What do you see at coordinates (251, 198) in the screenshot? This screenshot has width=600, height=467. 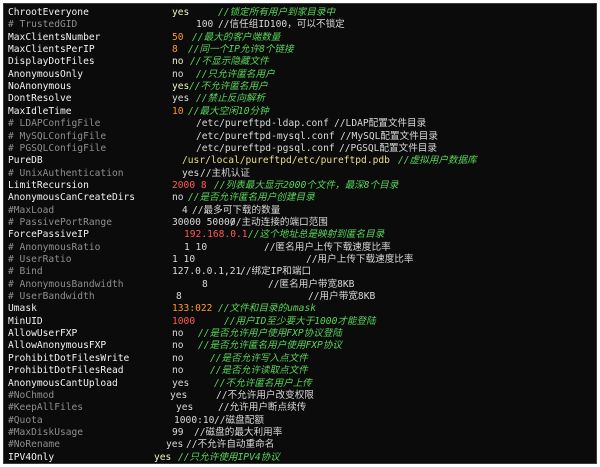 I see `config-comment: //是否允许匿名用户创建目录` at bounding box center [251, 198].